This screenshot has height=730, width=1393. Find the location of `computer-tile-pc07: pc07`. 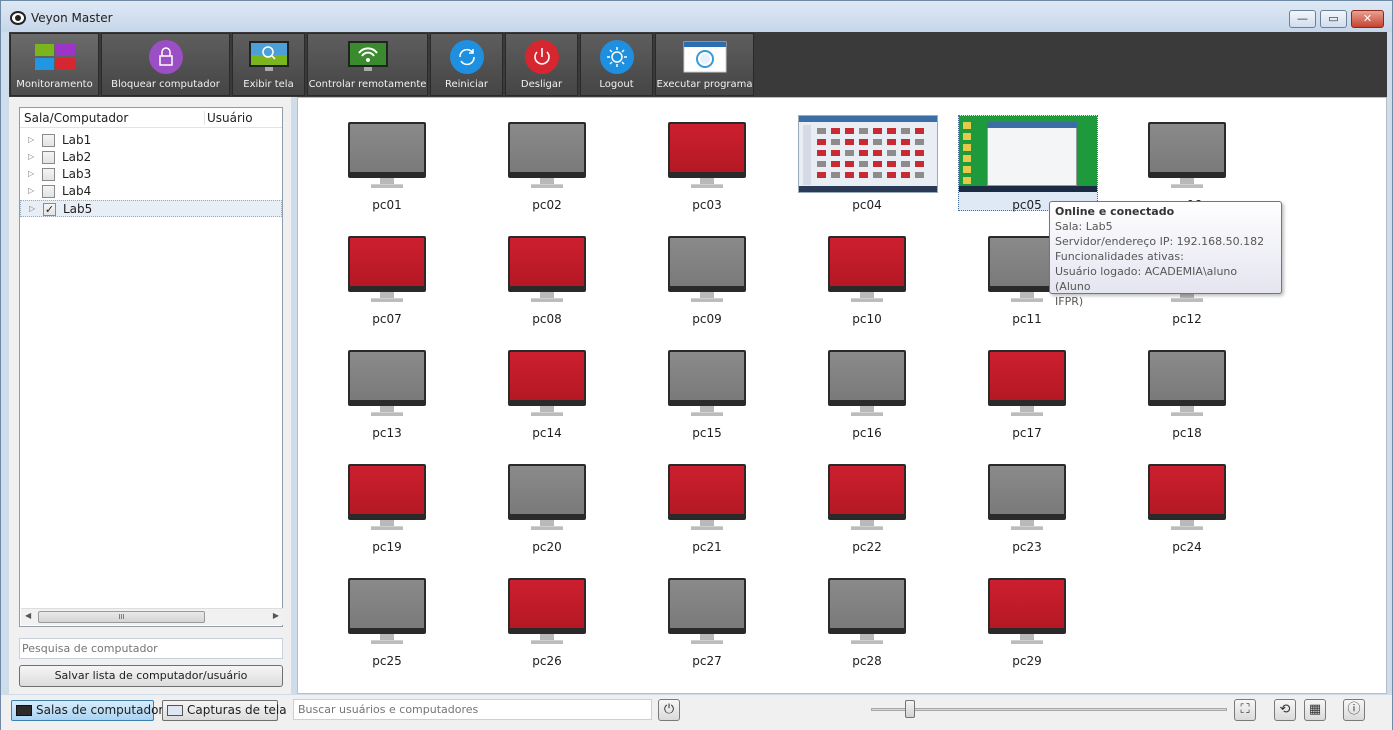

computer-tile-pc07: pc07 is located at coordinates (387, 269).